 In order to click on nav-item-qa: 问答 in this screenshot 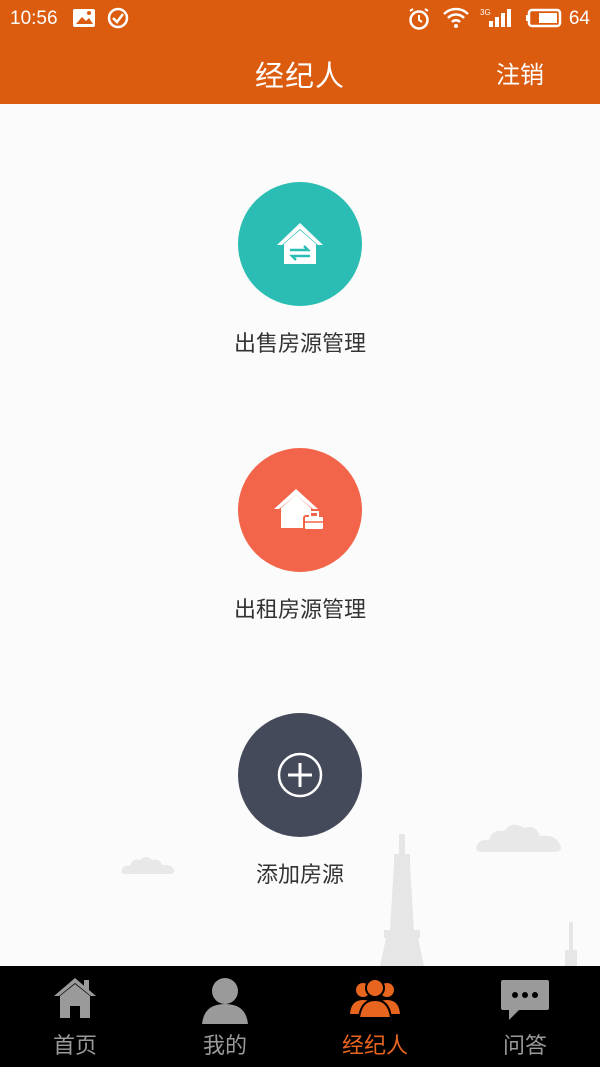, I will do `click(525, 1016)`.